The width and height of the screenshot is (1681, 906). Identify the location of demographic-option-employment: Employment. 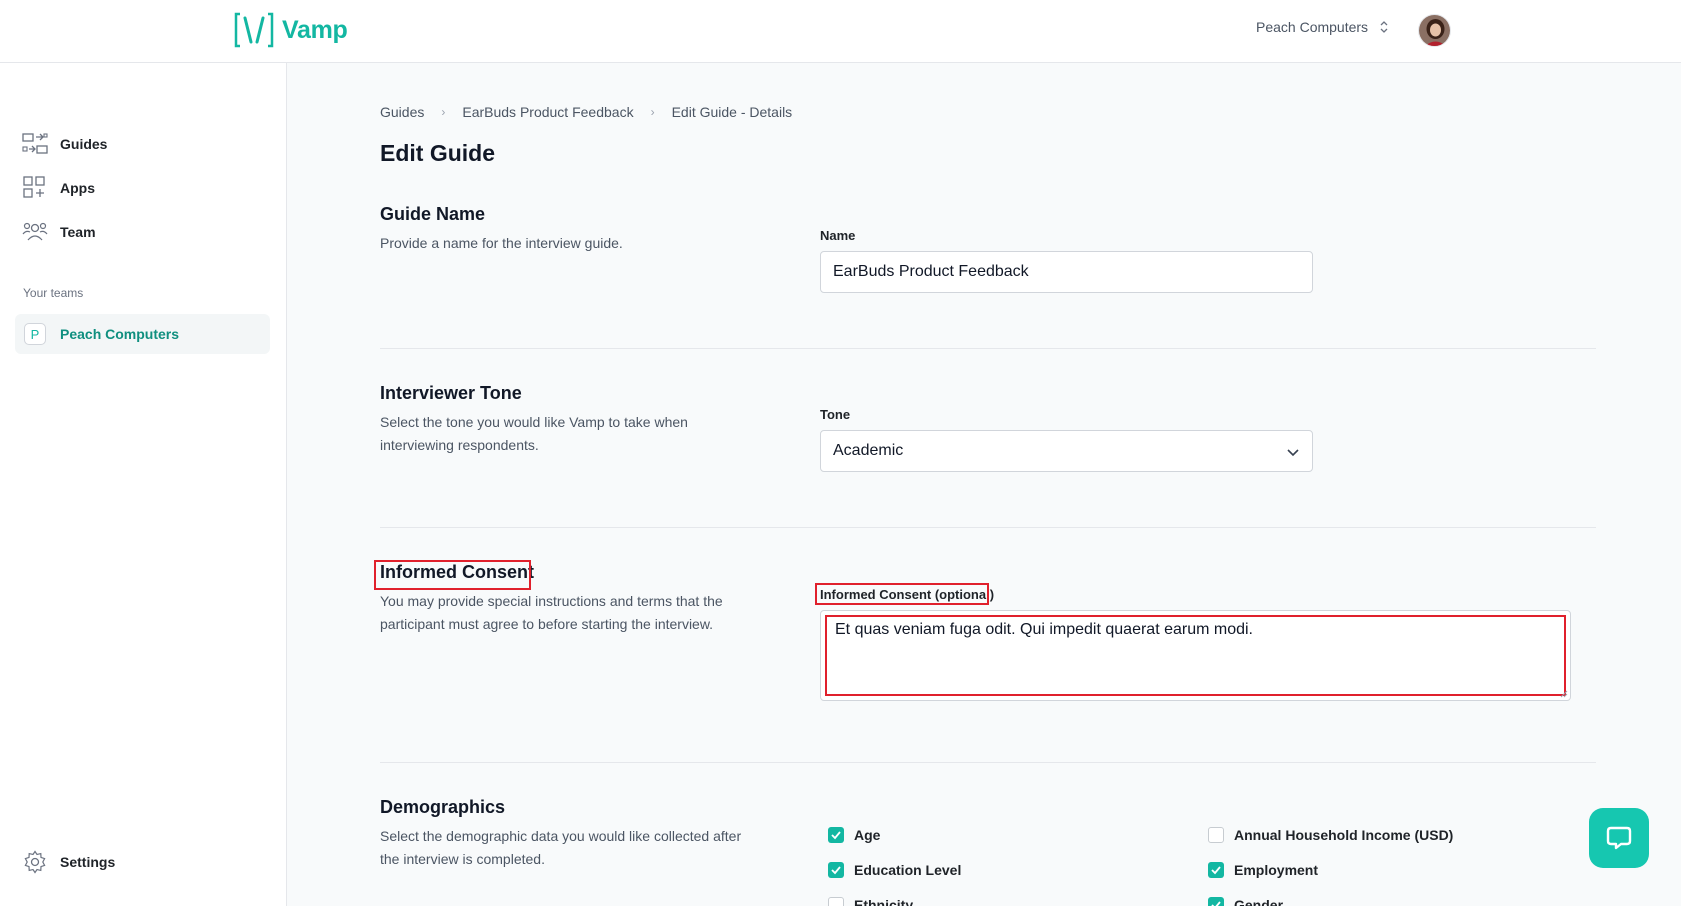
(1263, 870).